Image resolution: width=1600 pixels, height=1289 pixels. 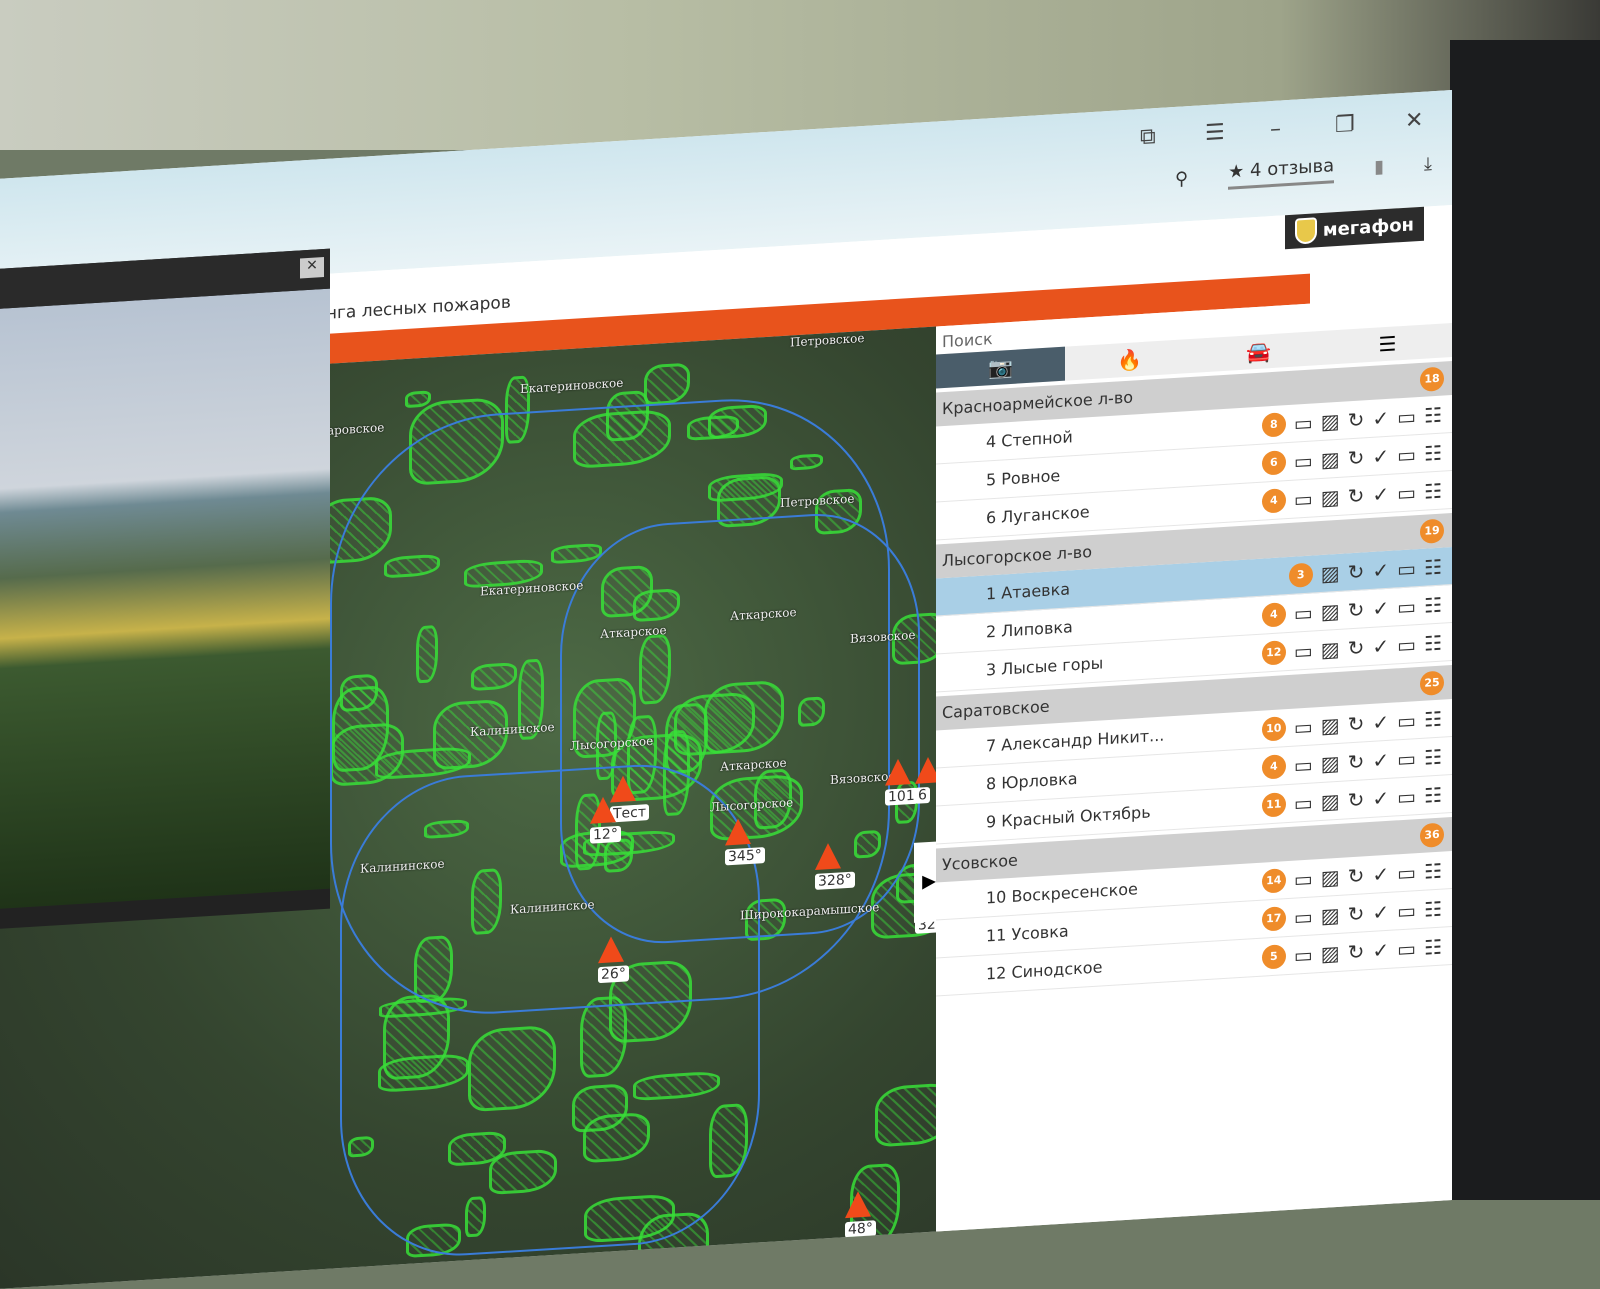 I want to click on group-count-badge: 36, so click(x=1432, y=835).